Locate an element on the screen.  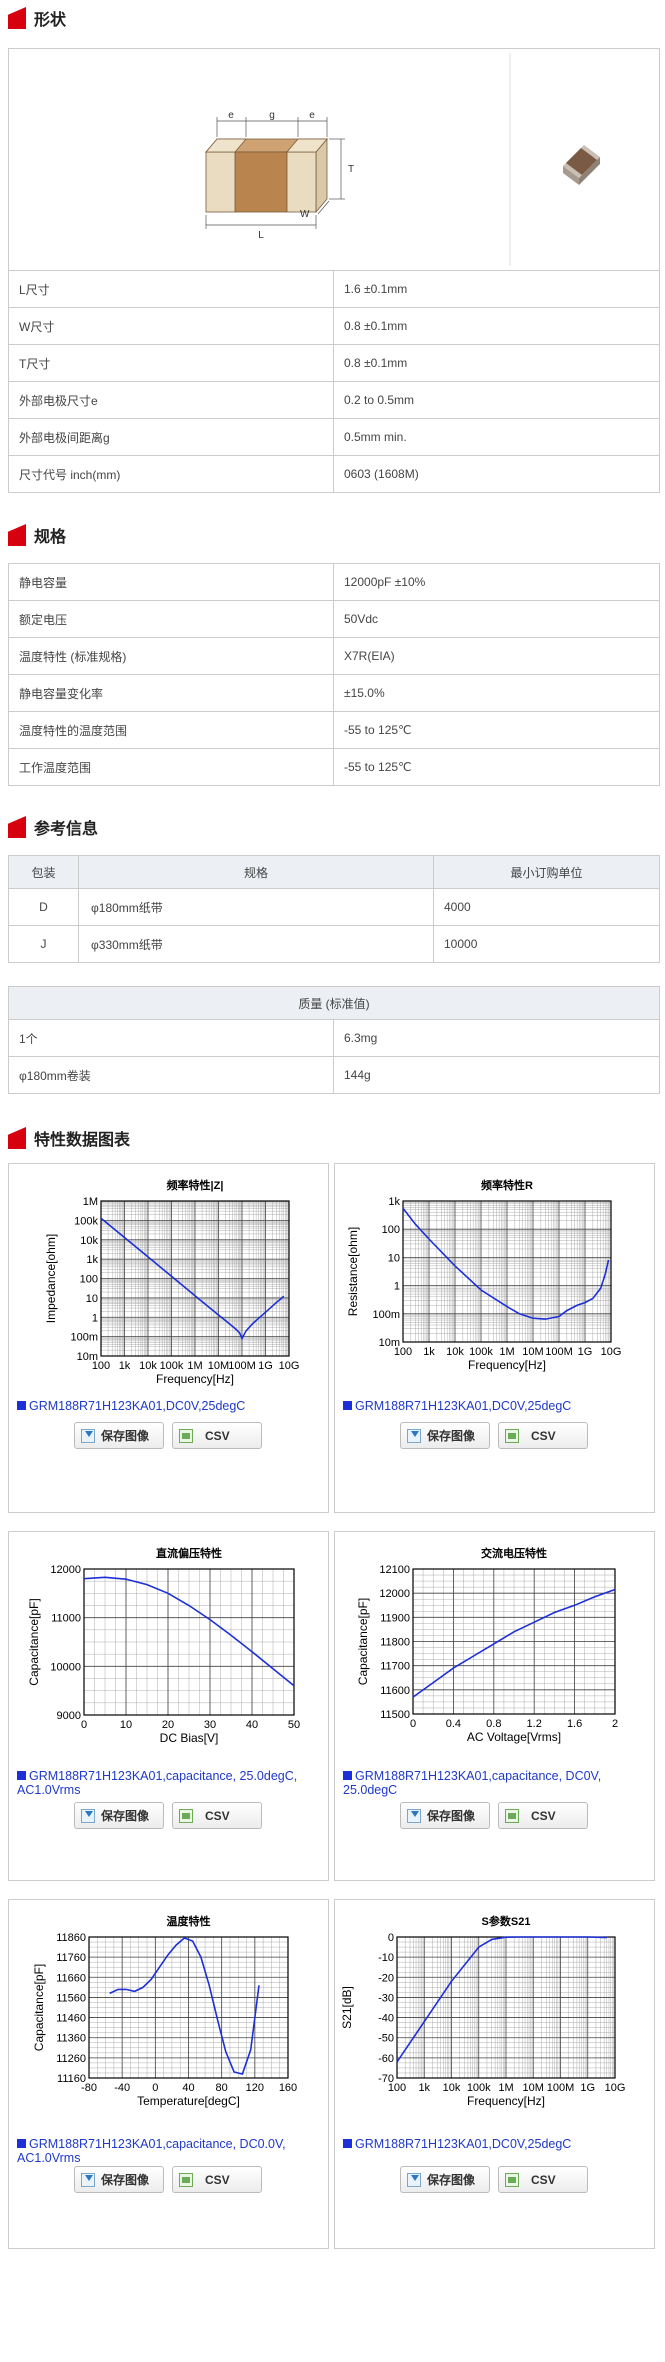
shape-image-panel: e g e T W L is located at coordinates (334, 159).